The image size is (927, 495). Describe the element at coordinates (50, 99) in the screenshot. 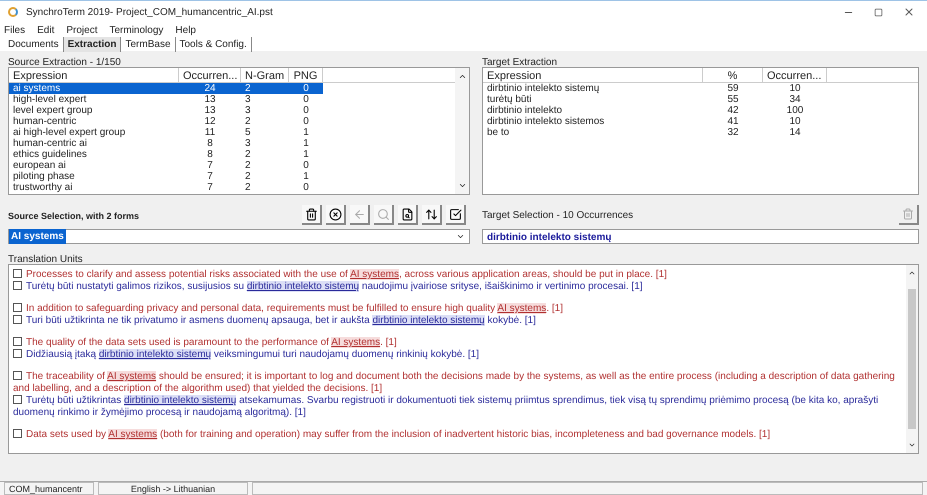

I see `table-cell-text: high-level expert` at that location.